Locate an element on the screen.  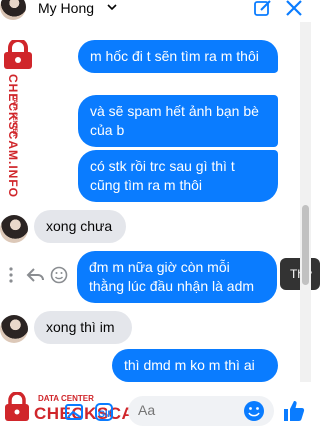
message-outgoing: và sẽ spam hết ảnh bạn bè của b is located at coordinates (178, 121).